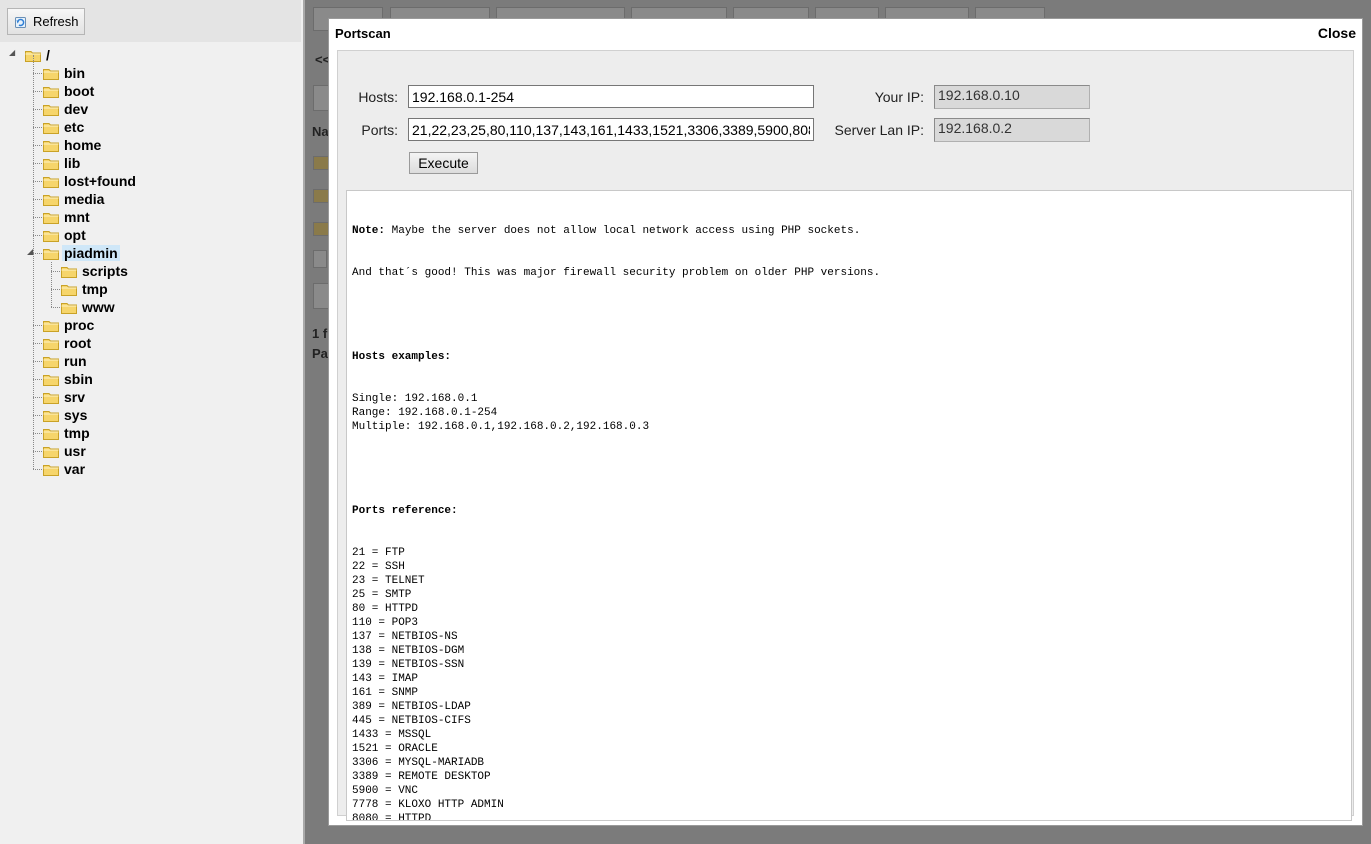 The width and height of the screenshot is (1371, 844). I want to click on tree-item-label: piadmin, so click(91, 253).